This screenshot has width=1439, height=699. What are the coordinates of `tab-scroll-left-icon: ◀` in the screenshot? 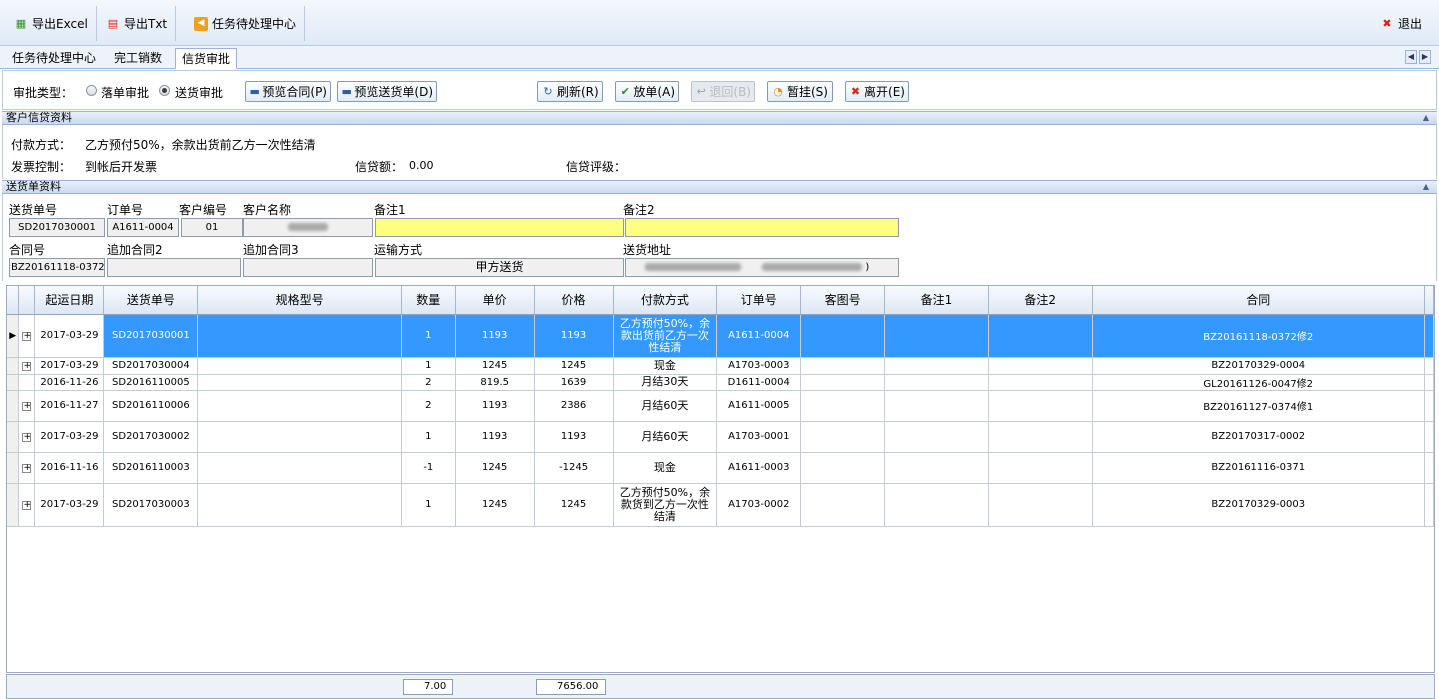 It's located at (1411, 57).